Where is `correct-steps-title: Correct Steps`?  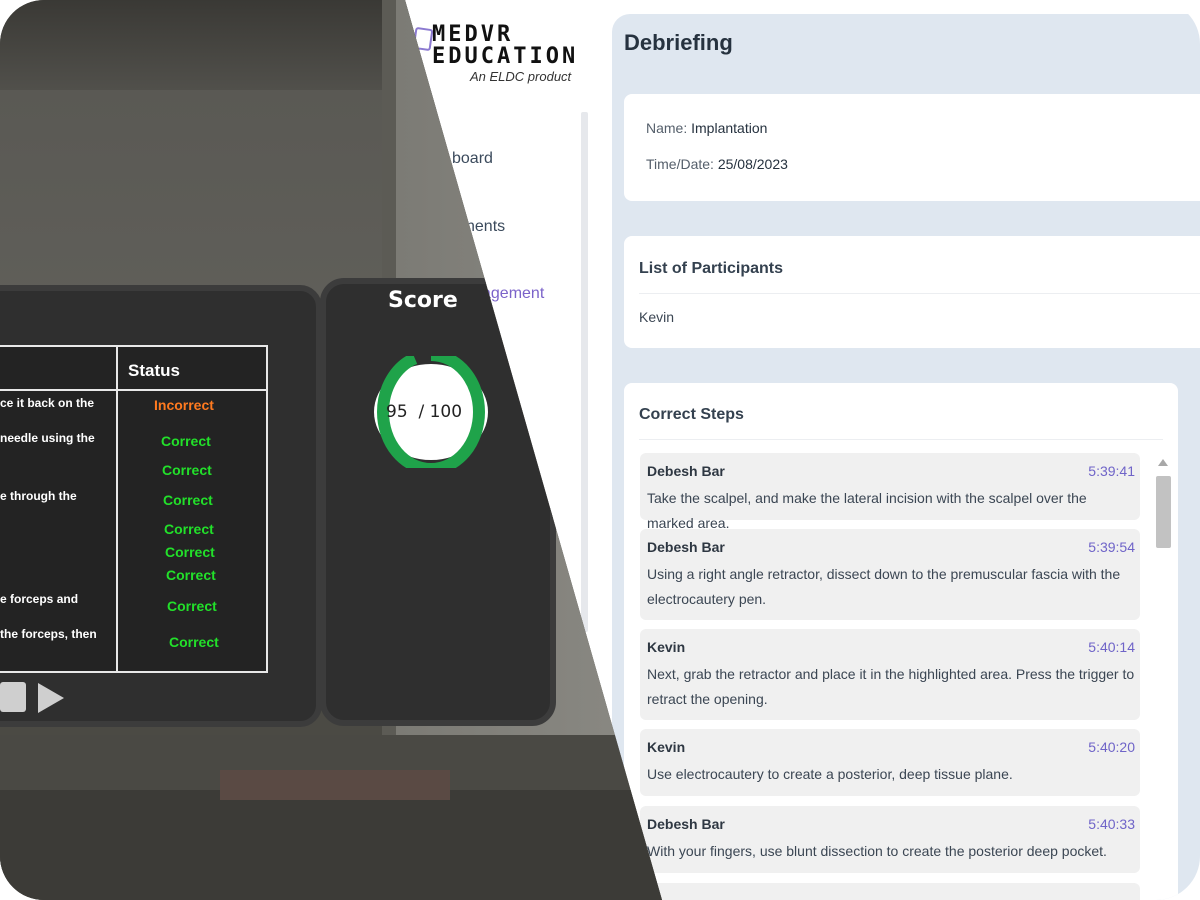
correct-steps-title: Correct Steps is located at coordinates (691, 414).